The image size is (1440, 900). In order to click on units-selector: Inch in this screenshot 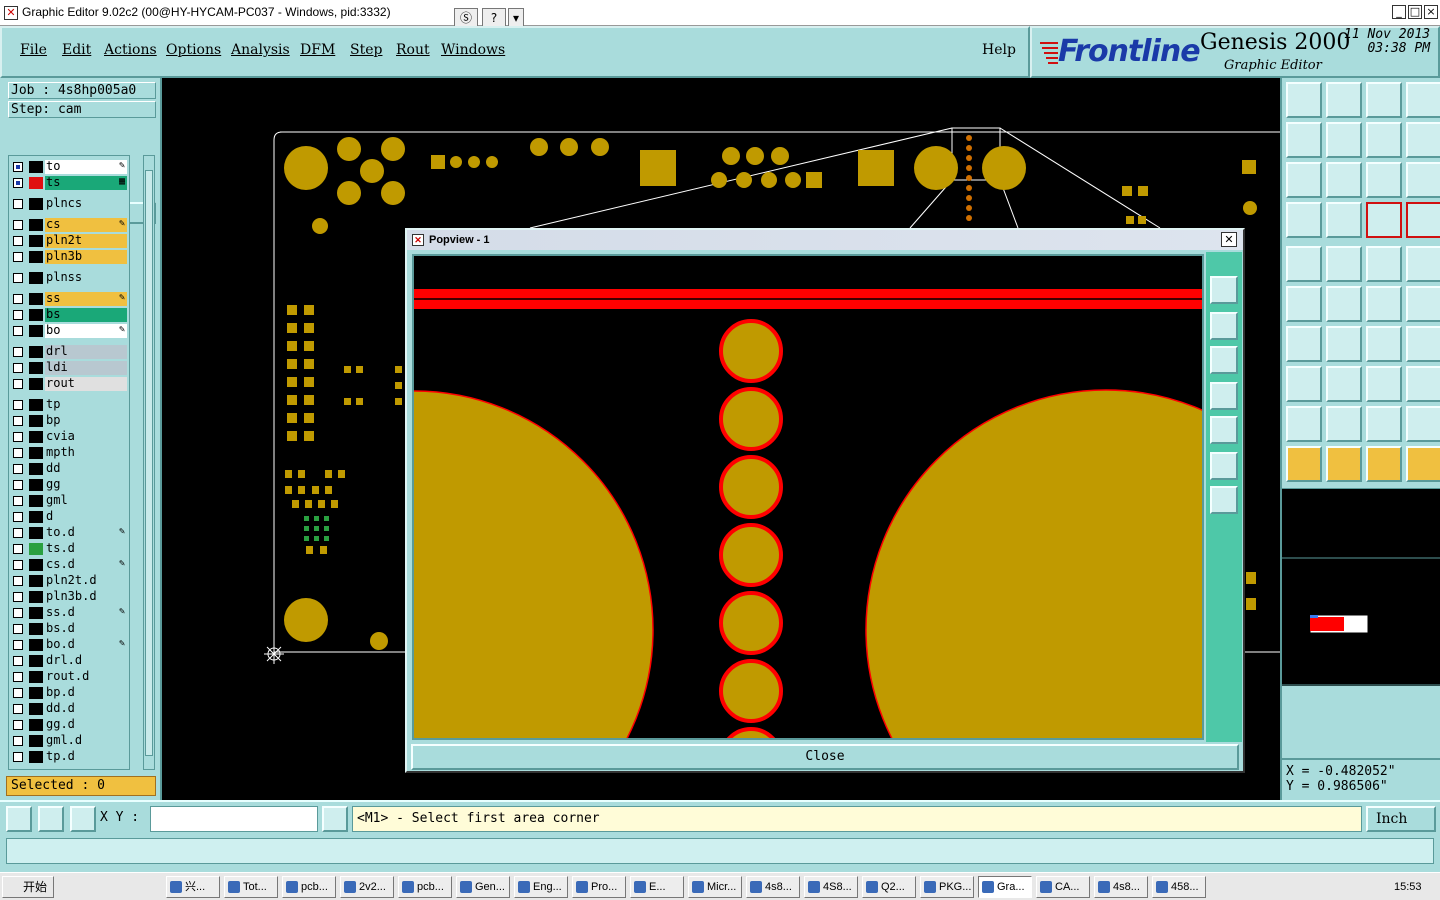, I will do `click(1401, 819)`.